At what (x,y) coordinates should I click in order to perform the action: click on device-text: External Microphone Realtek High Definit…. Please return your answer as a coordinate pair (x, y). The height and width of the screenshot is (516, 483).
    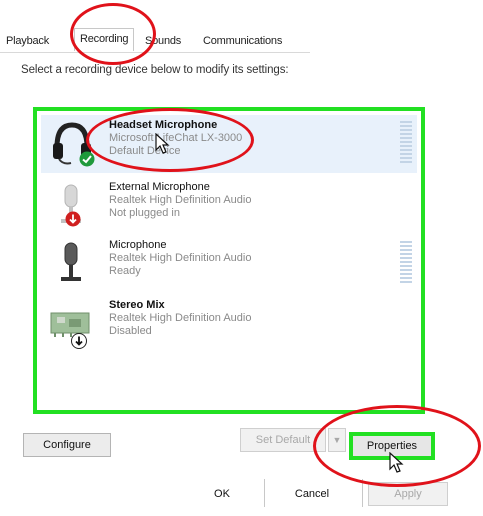
    Looking at the image, I should click on (180, 200).